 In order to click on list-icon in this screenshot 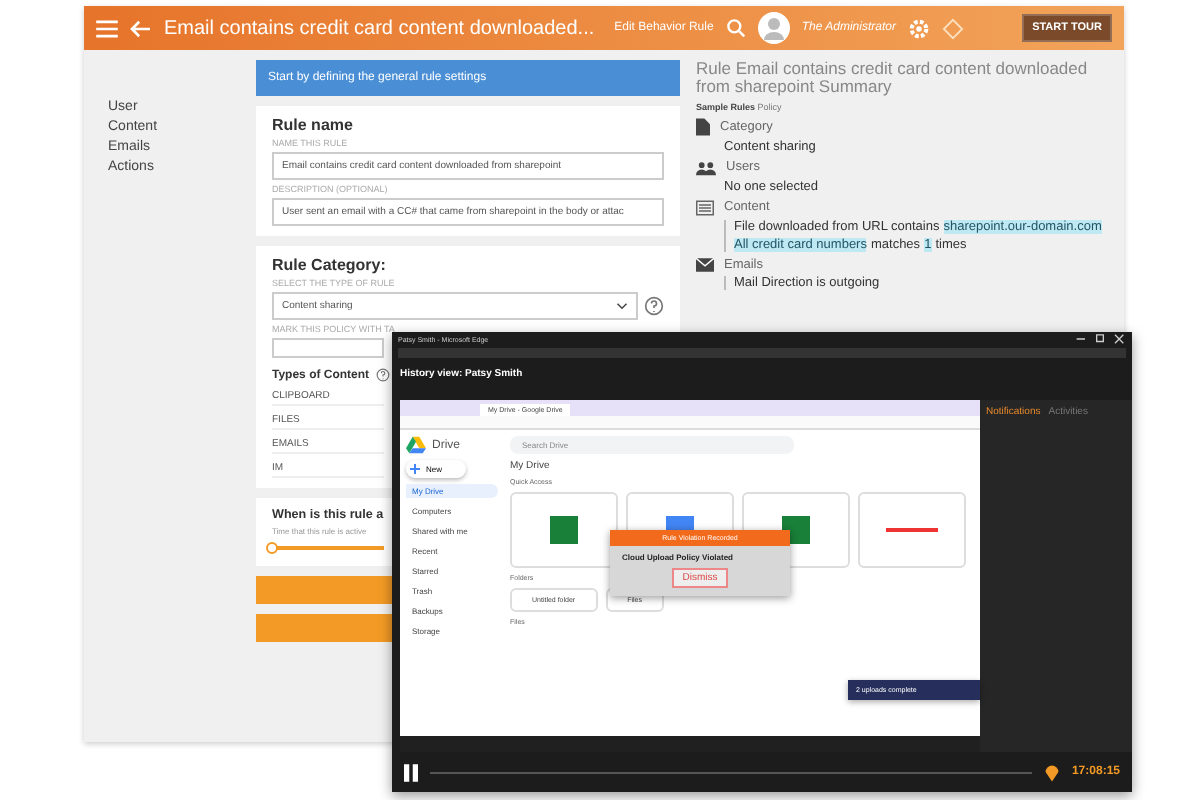, I will do `click(705, 207)`.